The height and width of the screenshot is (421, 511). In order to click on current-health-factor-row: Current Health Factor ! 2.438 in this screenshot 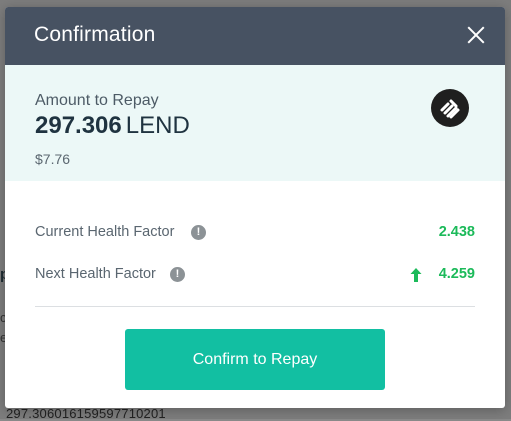, I will do `click(255, 233)`.